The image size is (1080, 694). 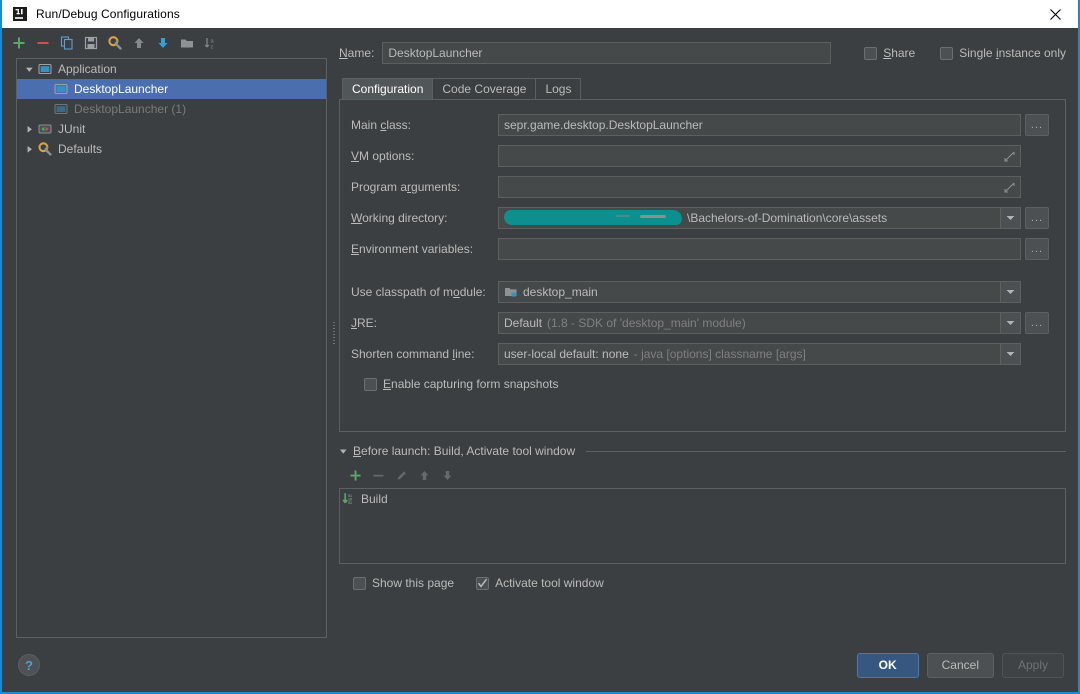 I want to click on ok-button: OK, so click(x=887, y=665).